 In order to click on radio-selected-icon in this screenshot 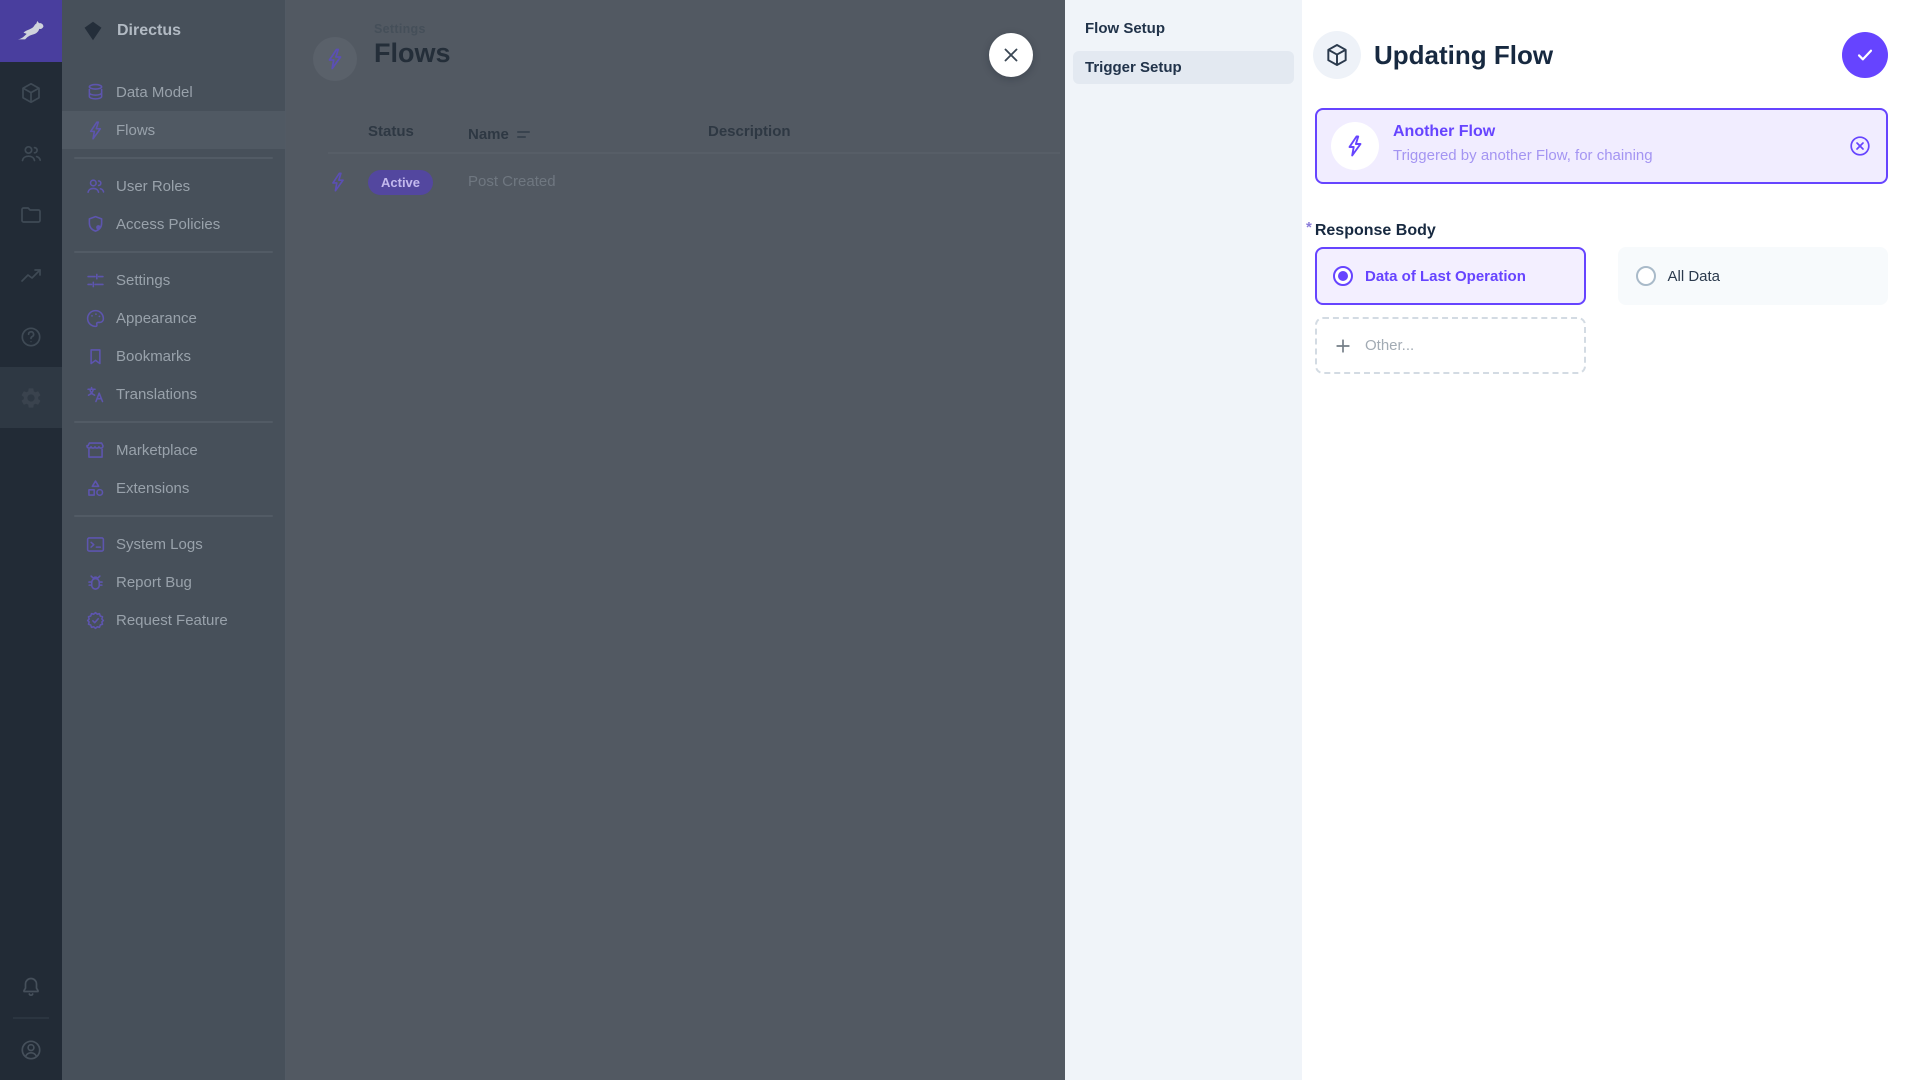, I will do `click(1343, 276)`.